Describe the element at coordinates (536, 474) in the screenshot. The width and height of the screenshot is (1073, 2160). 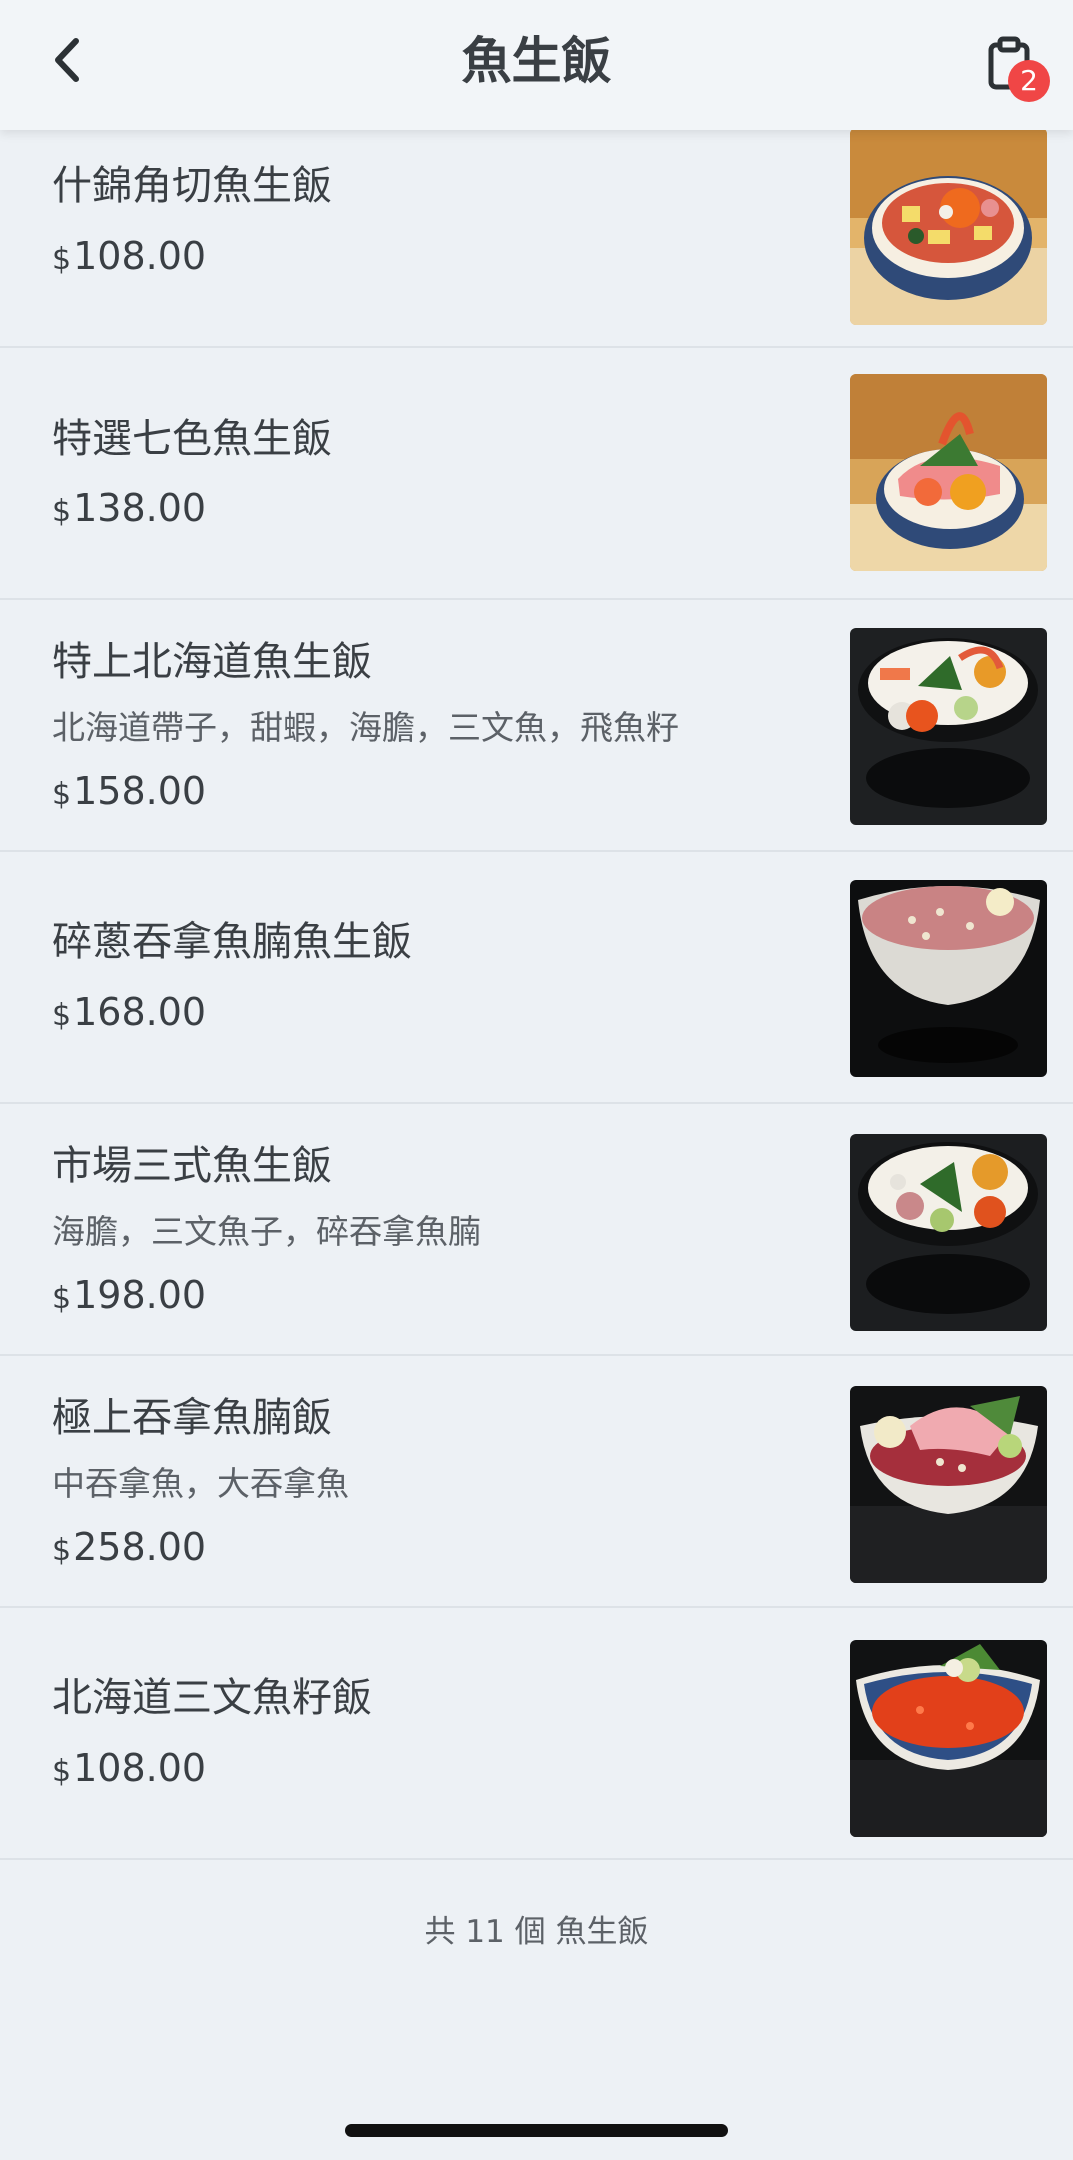
I see `list-item: 特選七色魚生飯 $138.00` at that location.